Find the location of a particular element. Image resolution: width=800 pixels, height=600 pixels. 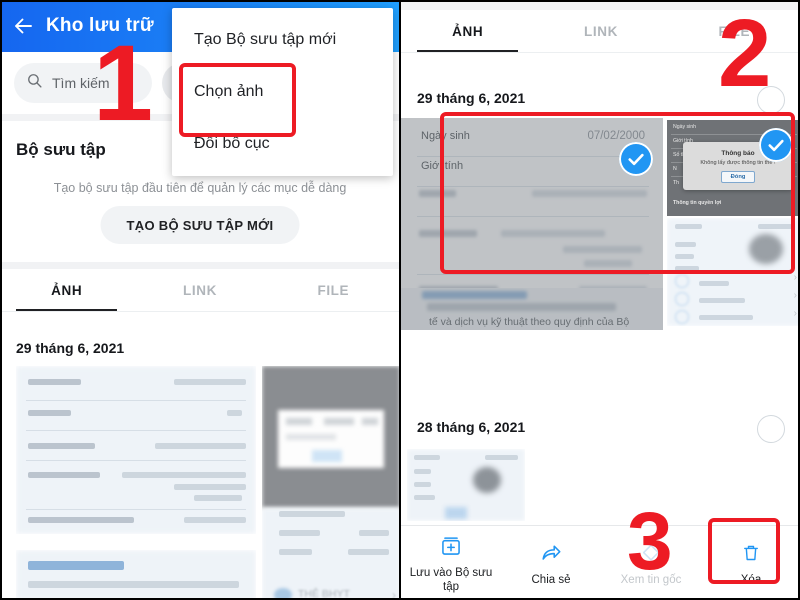

tab-anh: ẢNH is located at coordinates (66, 290).